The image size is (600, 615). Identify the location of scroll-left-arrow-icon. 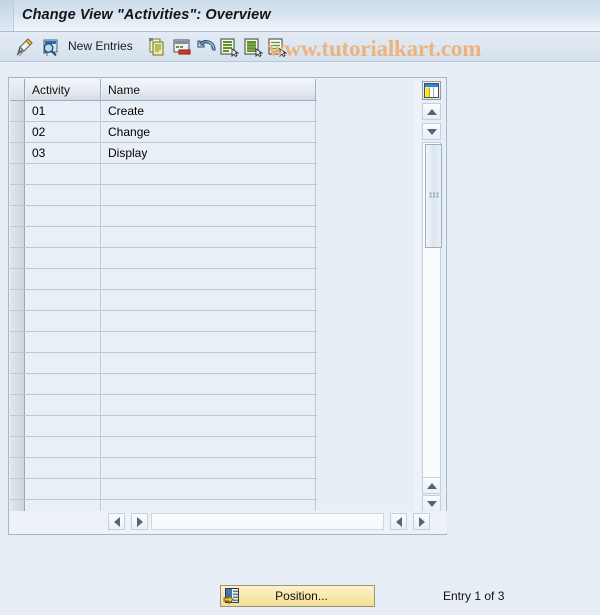
(116, 521).